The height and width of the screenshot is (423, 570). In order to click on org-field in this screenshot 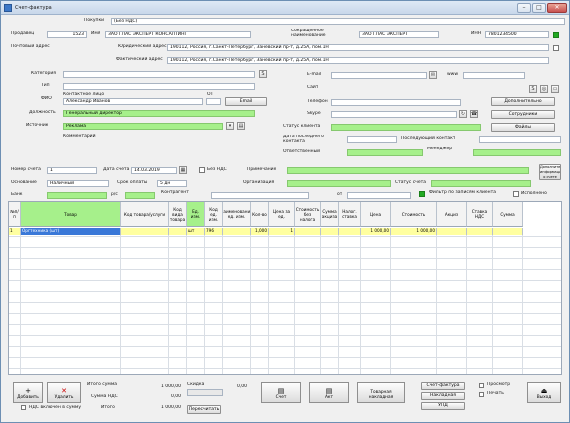, I will do `click(339, 183)`.